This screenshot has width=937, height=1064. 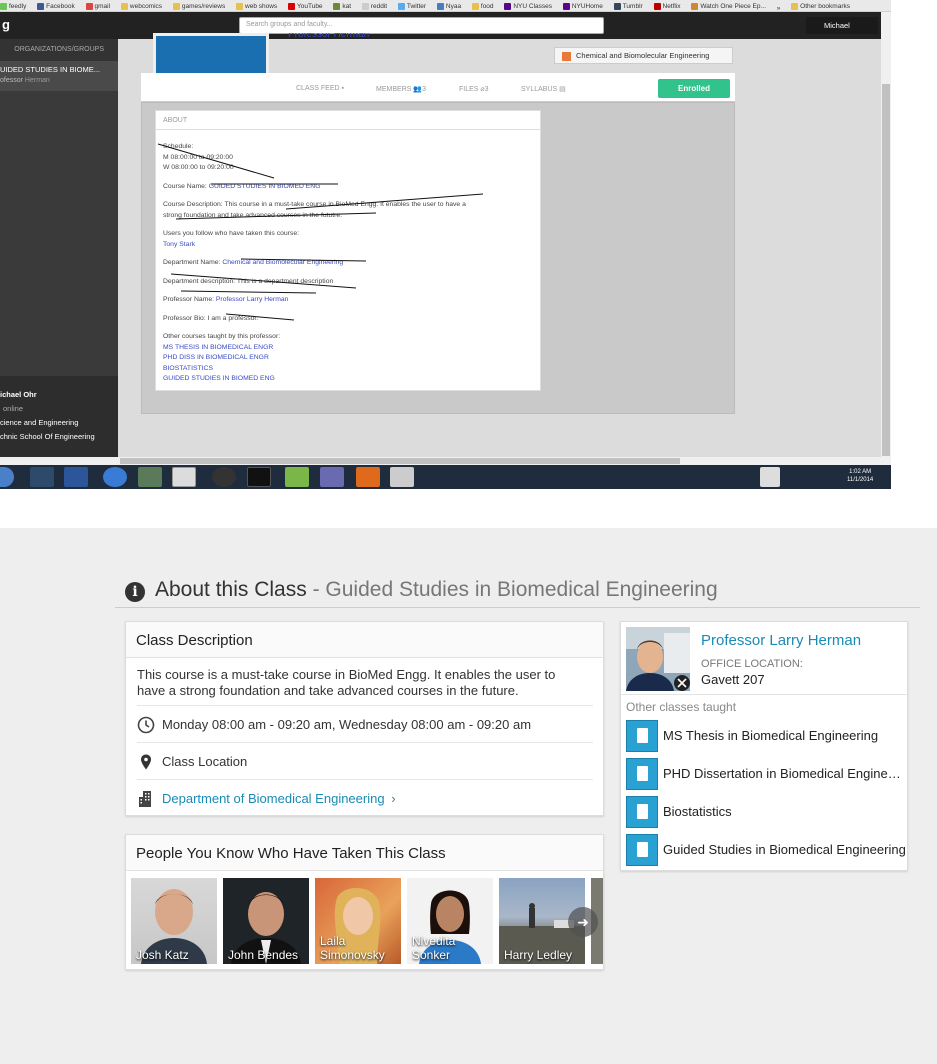 I want to click on bookmark-netflix: Netflix, so click(x=667, y=5).